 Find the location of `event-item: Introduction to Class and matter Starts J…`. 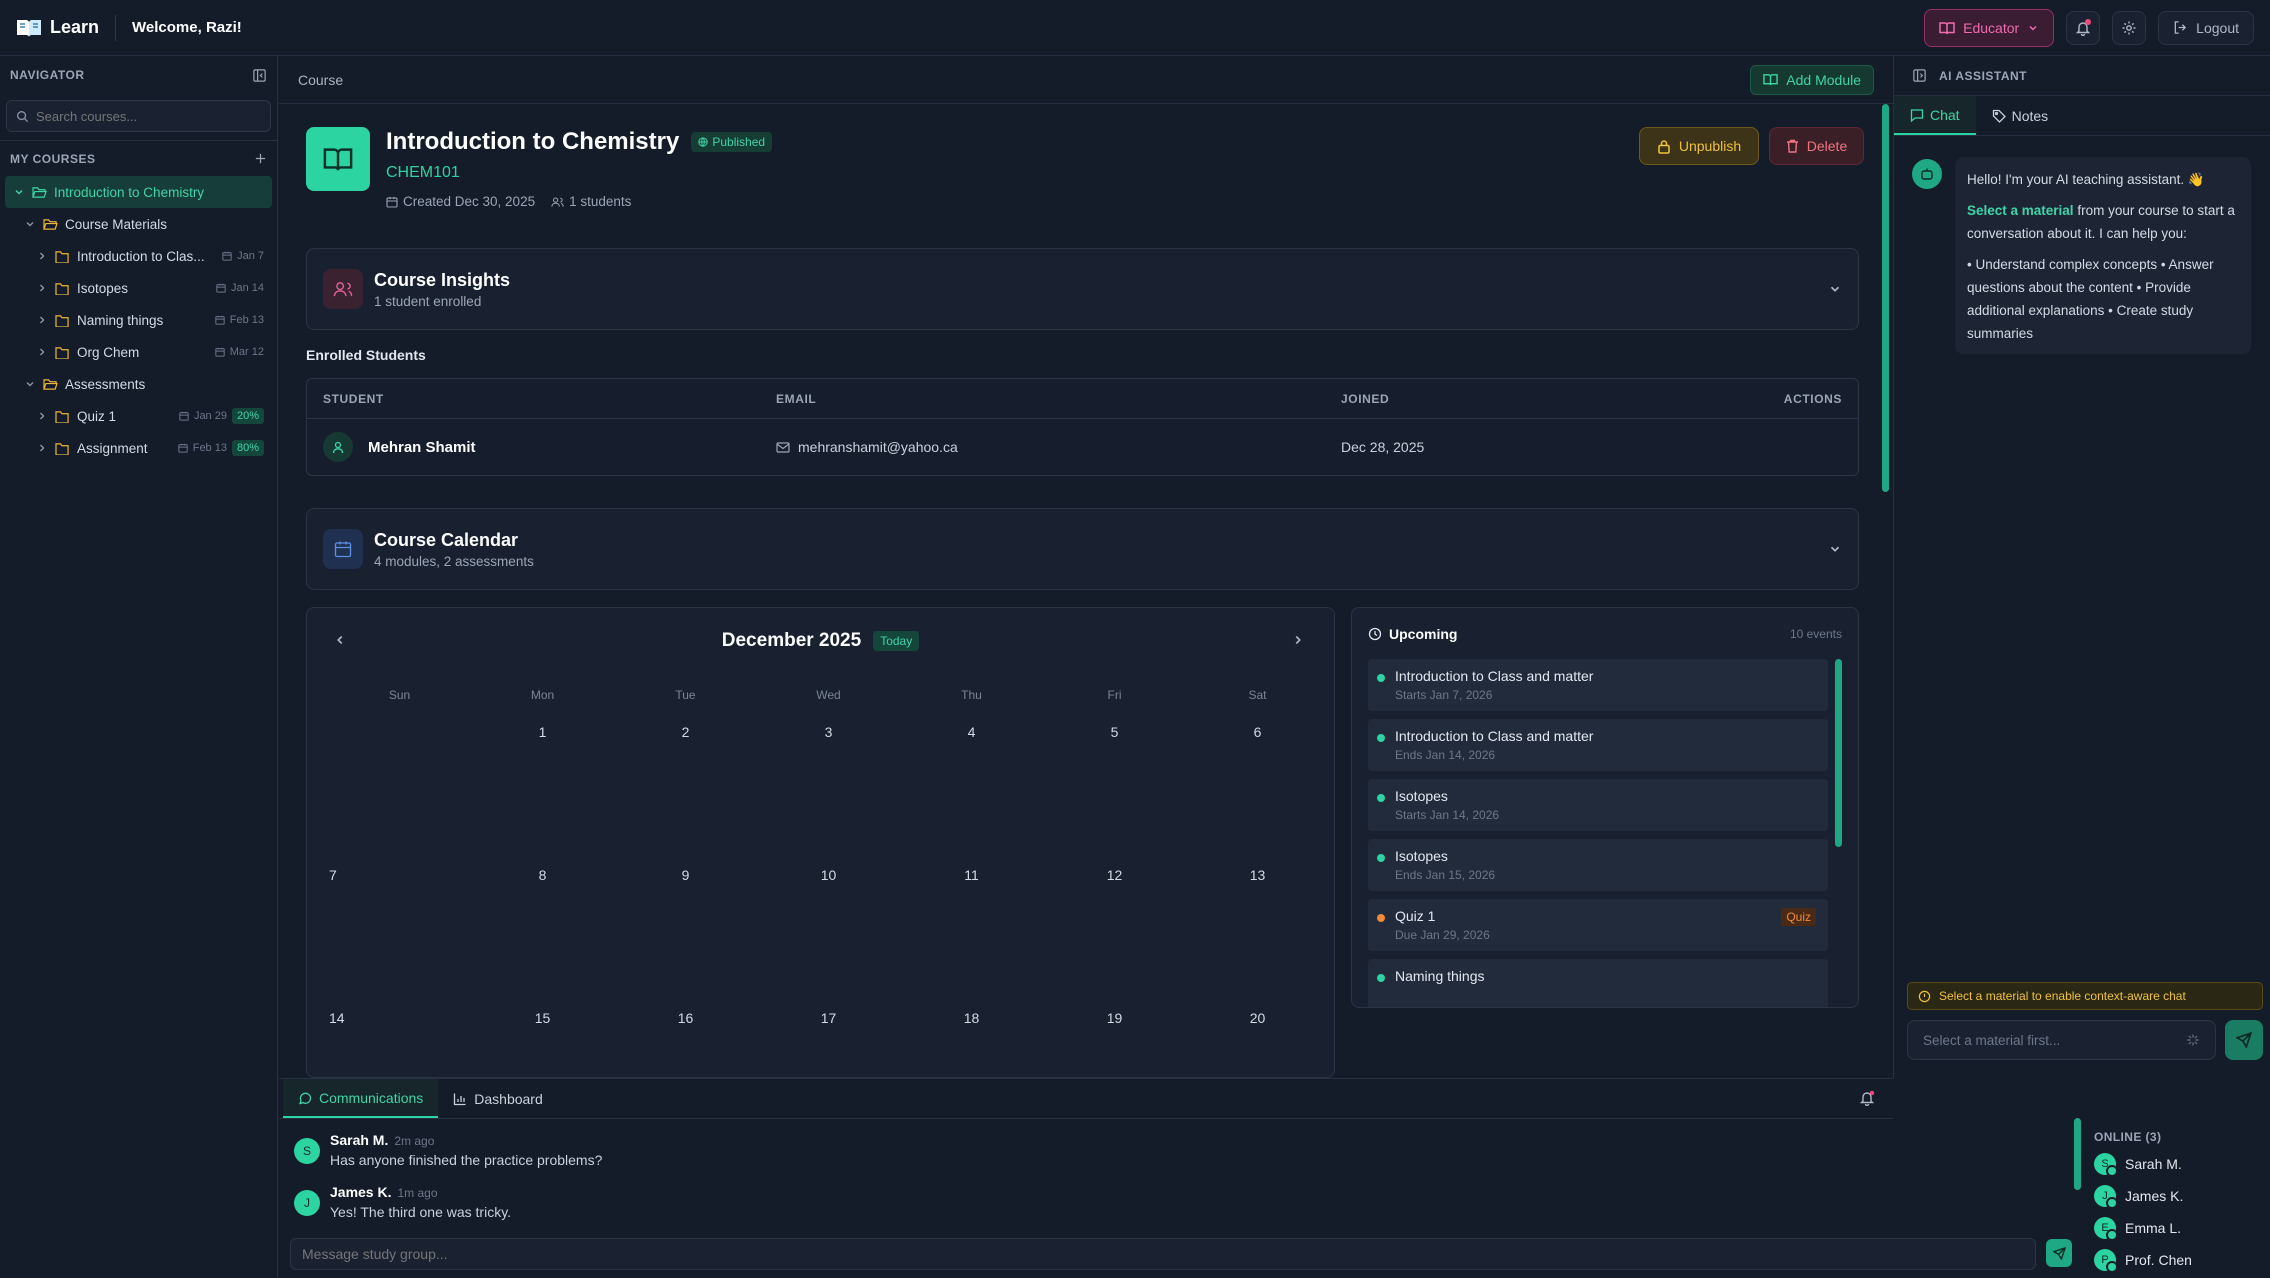

event-item: Introduction to Class and matter Starts J… is located at coordinates (1598, 685).